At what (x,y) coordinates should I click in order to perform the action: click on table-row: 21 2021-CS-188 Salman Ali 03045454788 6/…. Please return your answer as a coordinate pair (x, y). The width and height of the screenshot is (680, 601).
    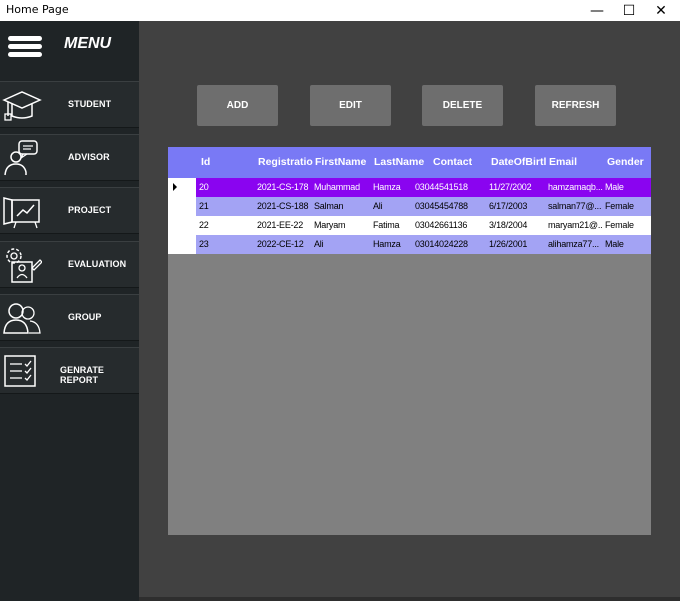
    Looking at the image, I should click on (409, 206).